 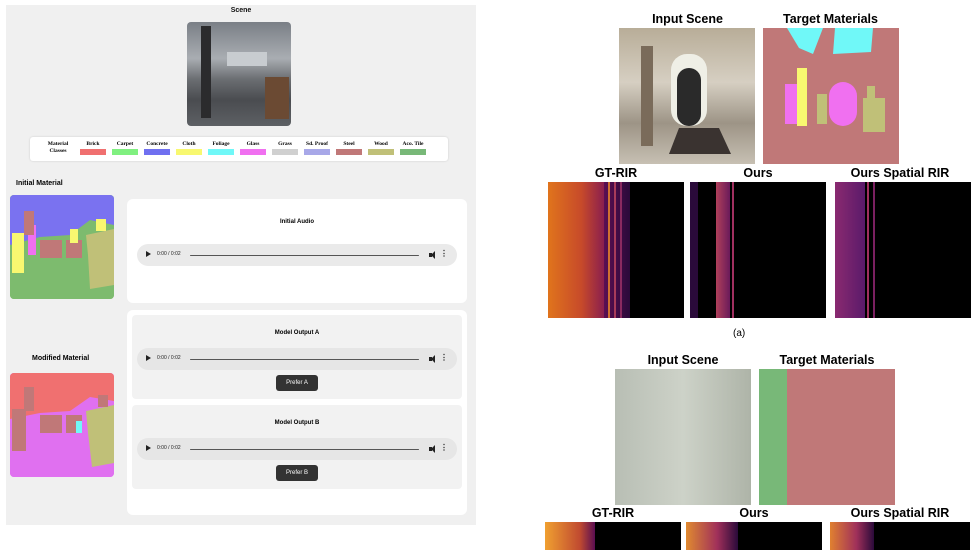 I want to click on model-output-b-player: 0:00 / 0:02 ⋮, so click(x=297, y=449).